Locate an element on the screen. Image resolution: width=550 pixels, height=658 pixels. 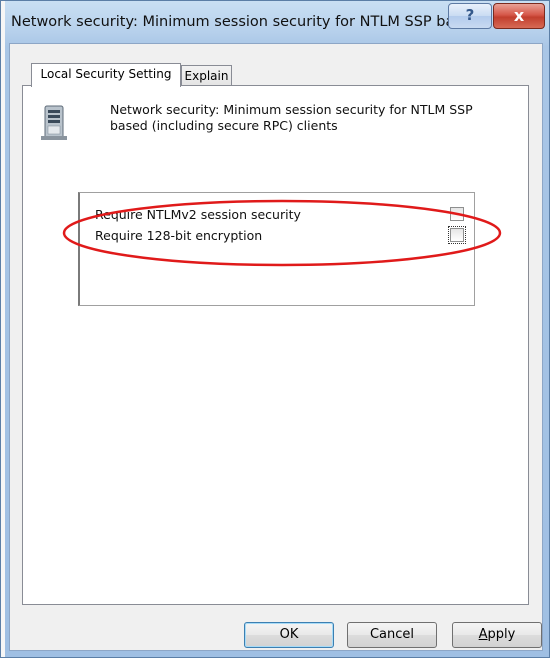
red-ellipse-annotation is located at coordinates (282, 233).